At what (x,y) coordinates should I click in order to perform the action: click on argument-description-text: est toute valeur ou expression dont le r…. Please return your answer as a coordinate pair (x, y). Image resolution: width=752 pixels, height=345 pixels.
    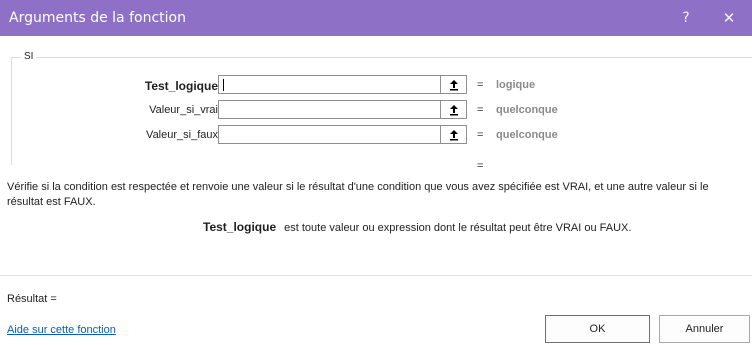
    Looking at the image, I should click on (458, 228).